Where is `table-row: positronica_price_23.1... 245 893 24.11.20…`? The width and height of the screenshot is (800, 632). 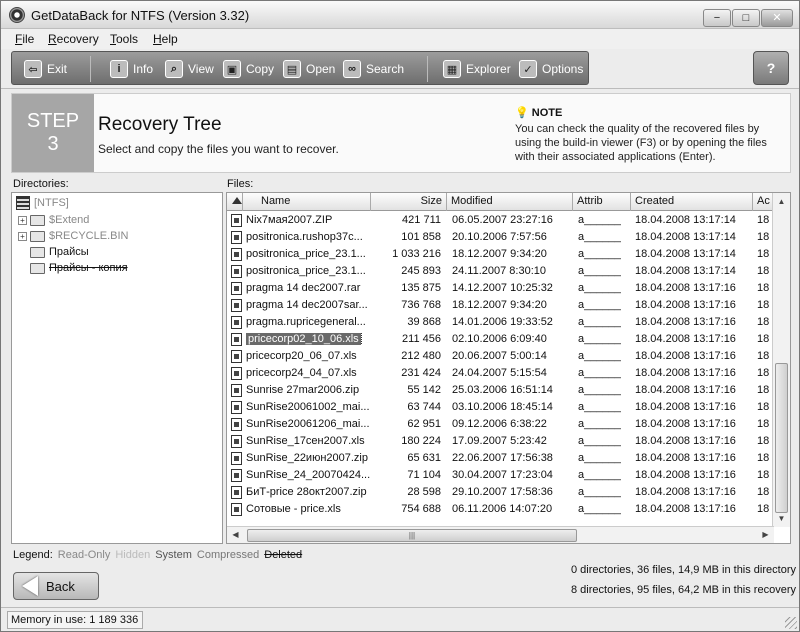 table-row: positronica_price_23.1... 245 893 24.11.20… is located at coordinates (499, 271).